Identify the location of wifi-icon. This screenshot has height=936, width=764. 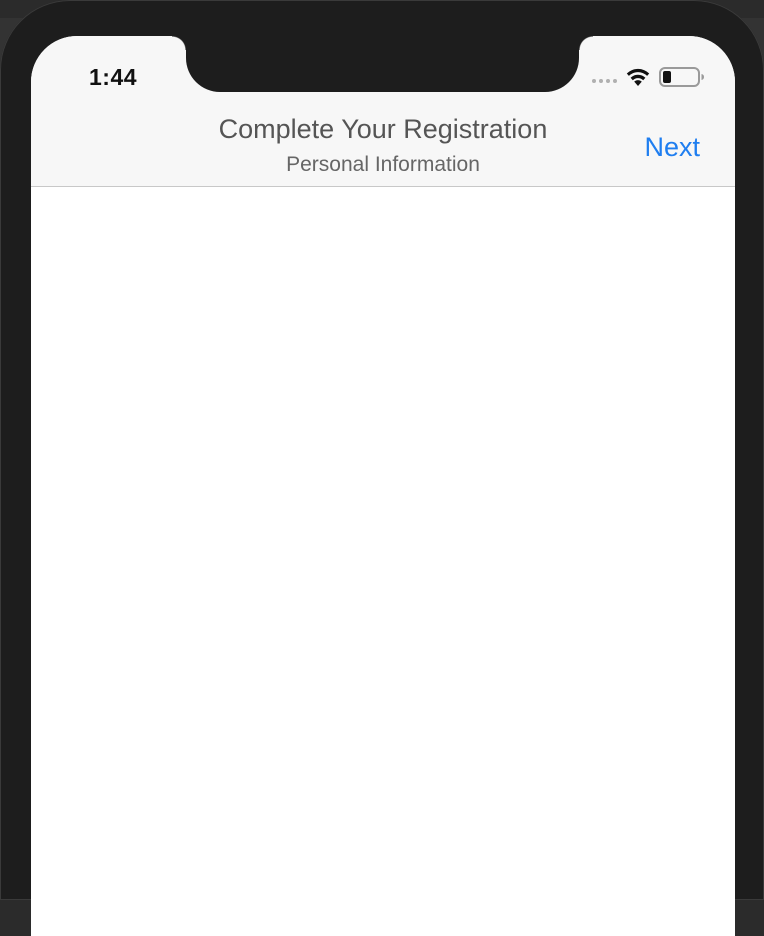
(638, 77).